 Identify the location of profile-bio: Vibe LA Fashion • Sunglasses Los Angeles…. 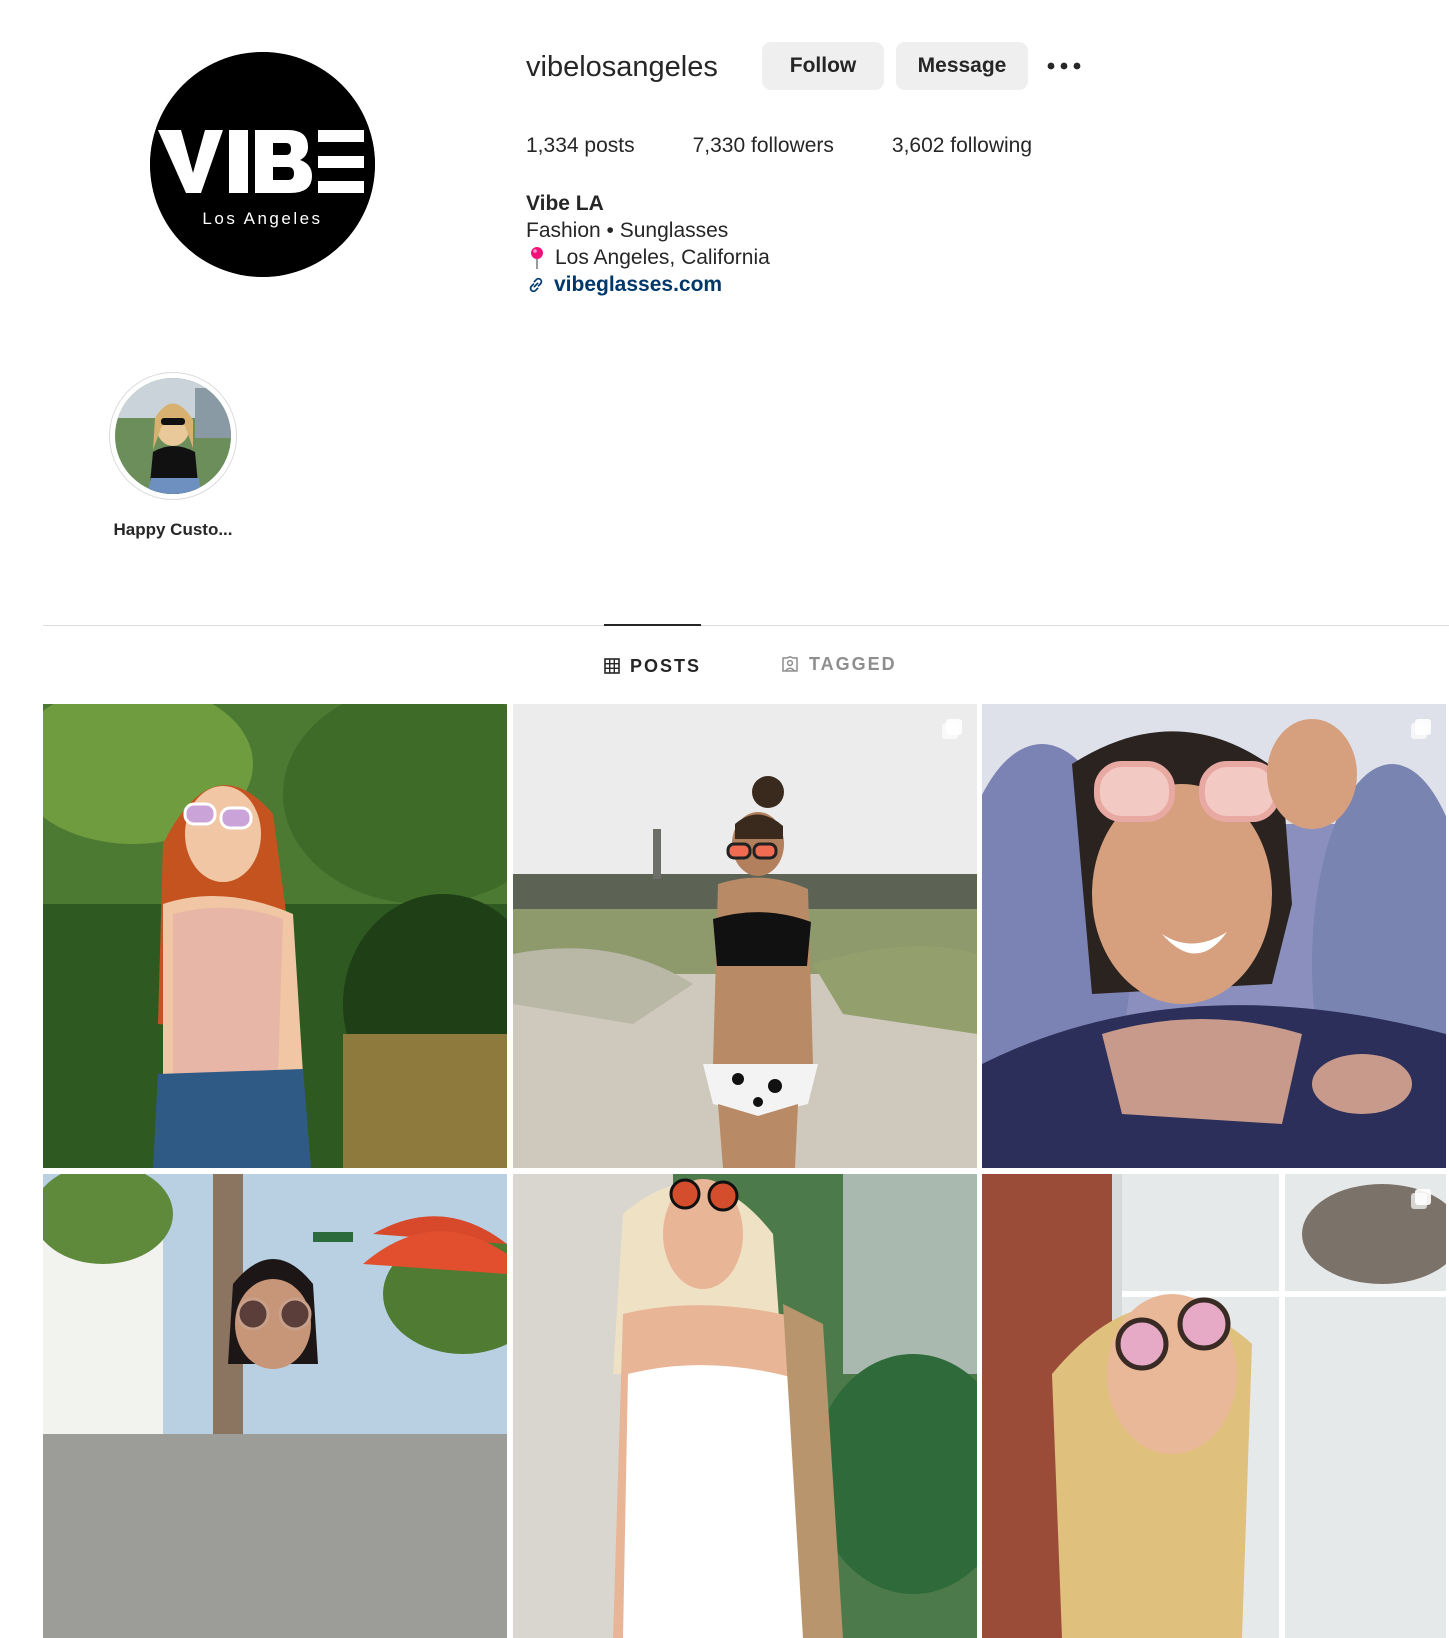
(648, 244).